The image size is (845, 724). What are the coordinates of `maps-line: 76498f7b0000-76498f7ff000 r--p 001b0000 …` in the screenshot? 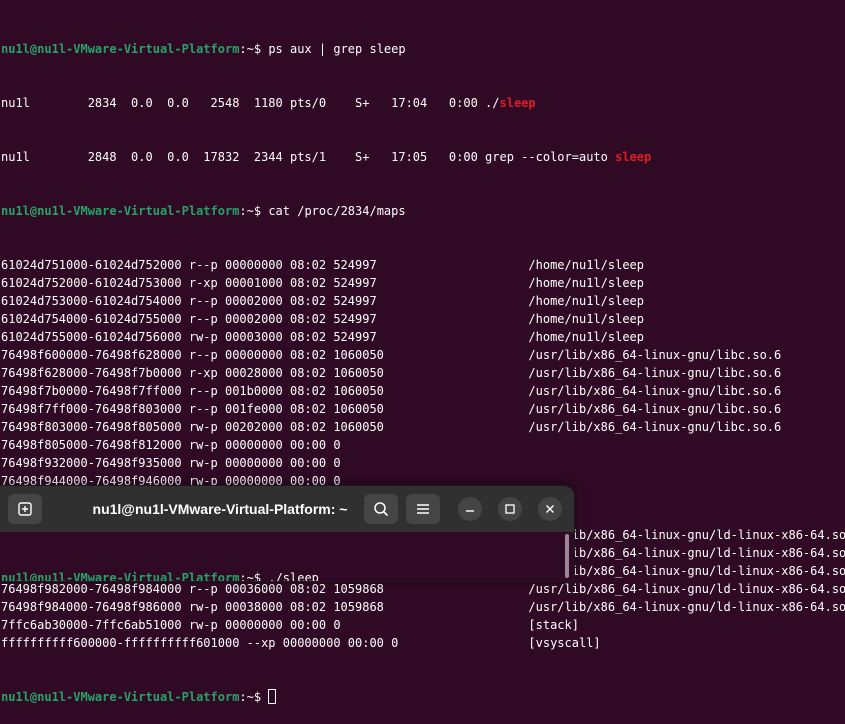 It's located at (391, 391).